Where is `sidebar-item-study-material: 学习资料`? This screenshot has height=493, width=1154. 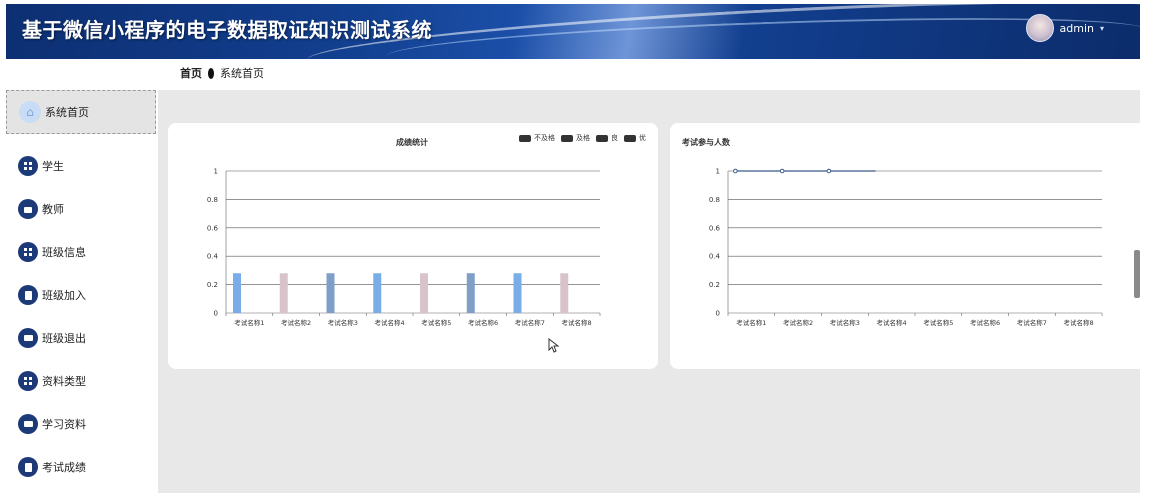
sidebar-item-study-material: 学习资料 is located at coordinates (81, 424).